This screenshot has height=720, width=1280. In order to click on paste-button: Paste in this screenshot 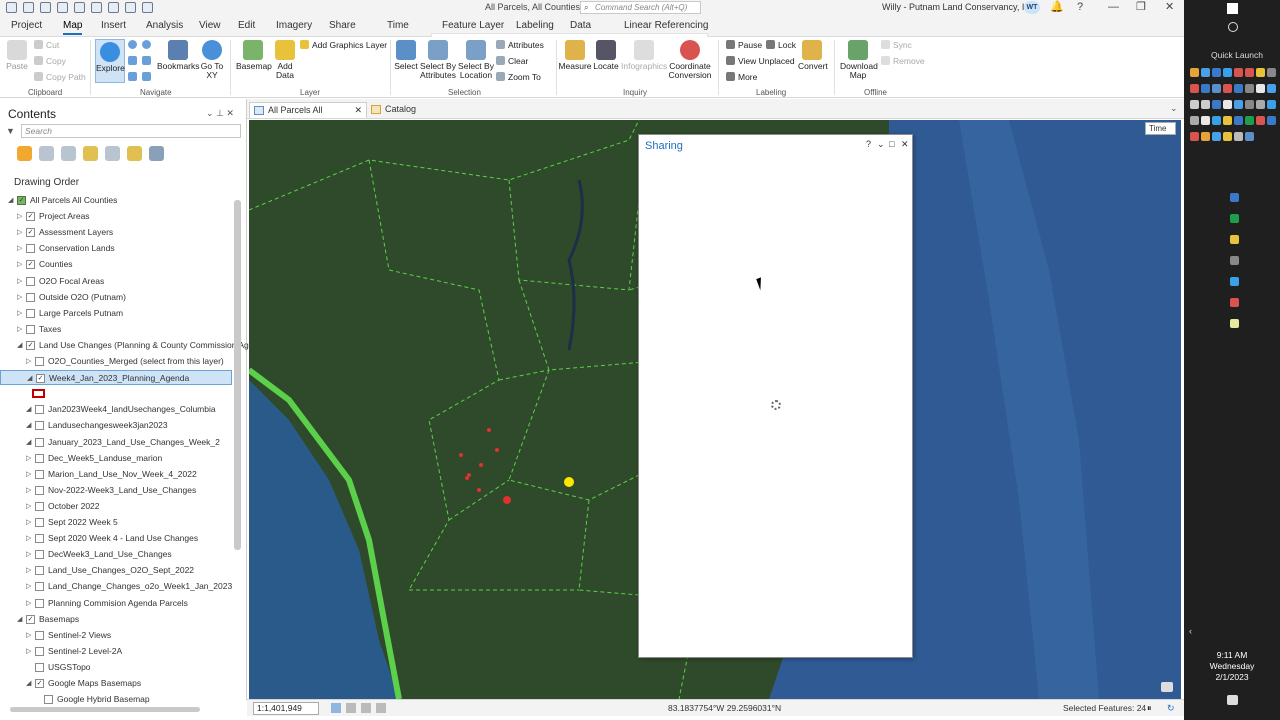, I will do `click(17, 55)`.